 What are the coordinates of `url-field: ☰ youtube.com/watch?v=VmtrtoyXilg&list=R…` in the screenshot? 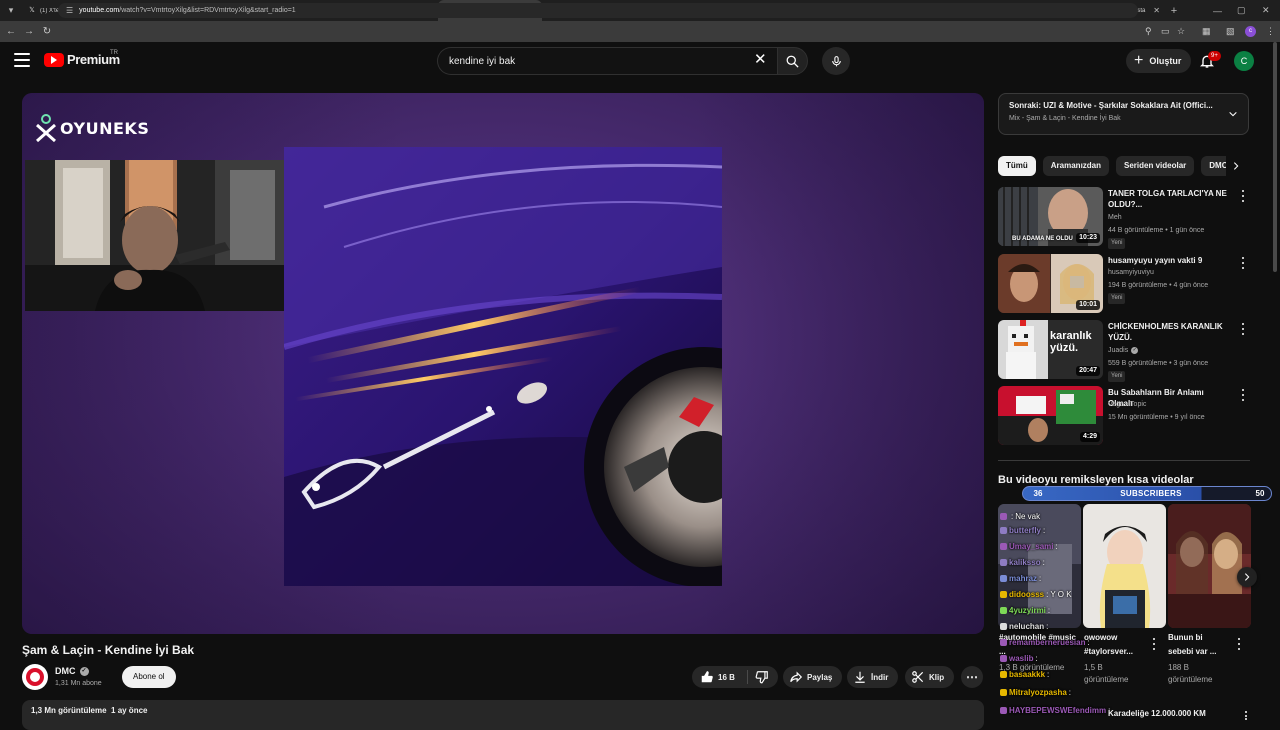 It's located at (598, 10).